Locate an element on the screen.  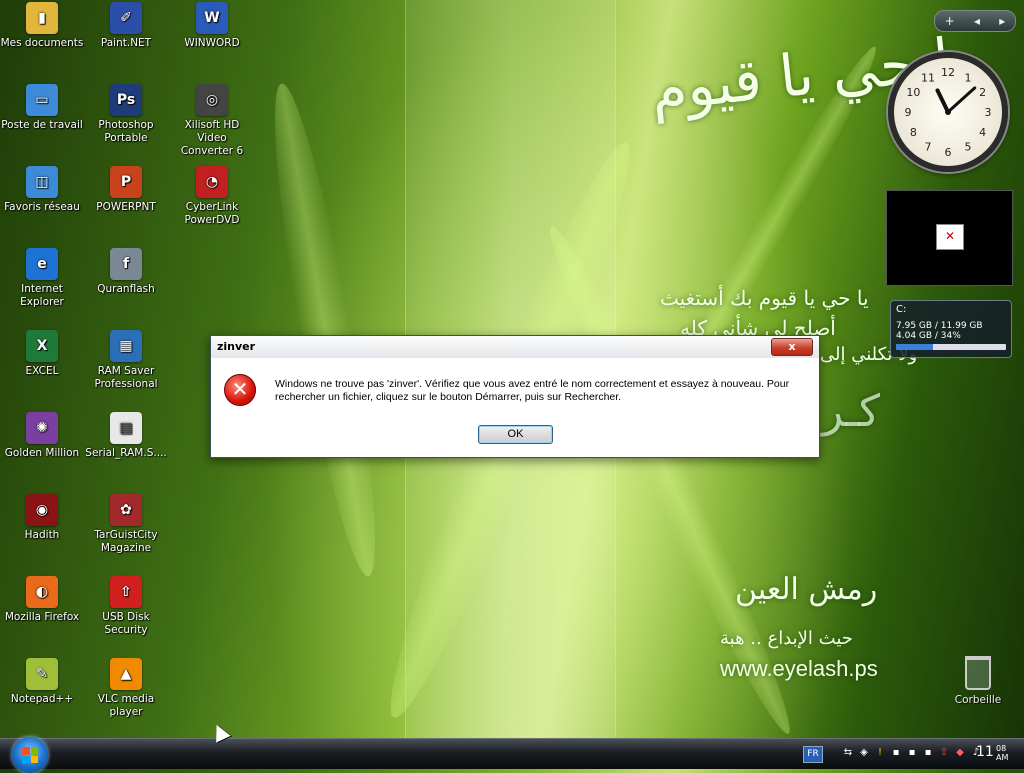
paint-net-icon: ✐ is located at coordinates (126, 18).